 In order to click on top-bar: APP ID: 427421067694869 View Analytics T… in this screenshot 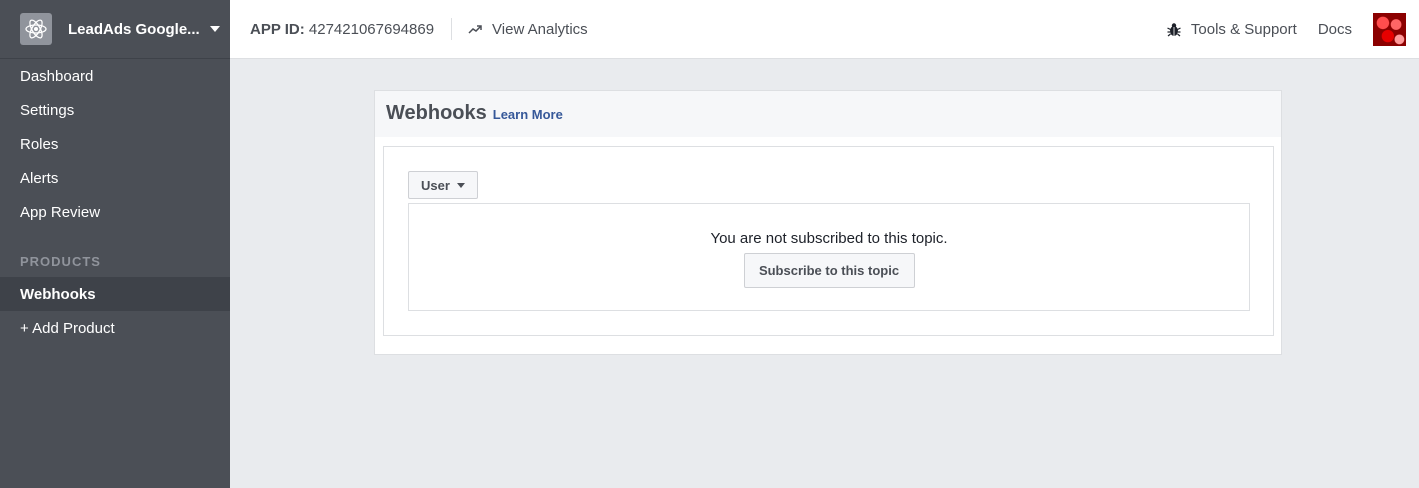, I will do `click(824, 29)`.